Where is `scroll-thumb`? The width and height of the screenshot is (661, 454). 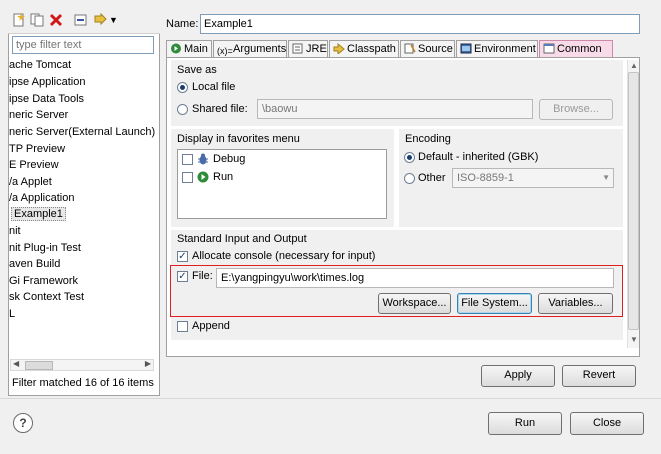 scroll-thumb is located at coordinates (39, 365).